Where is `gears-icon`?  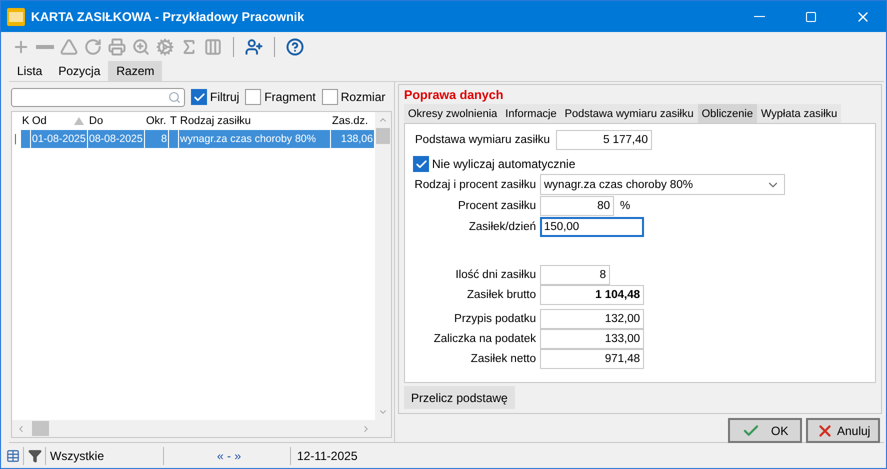 gears-icon is located at coordinates (165, 47).